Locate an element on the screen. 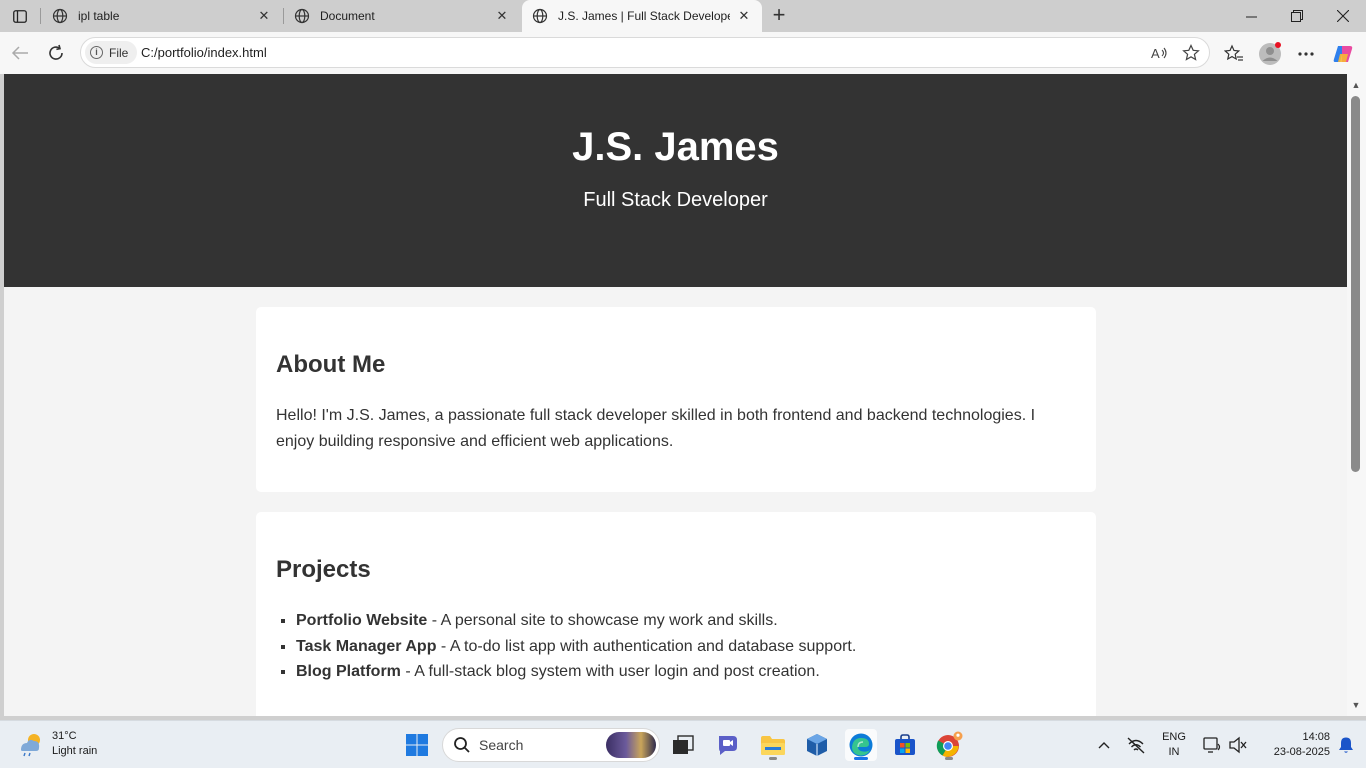 The width and height of the screenshot is (1366, 768). address-bar: i File C:/portfolio/index.html A is located at coordinates (645, 52).